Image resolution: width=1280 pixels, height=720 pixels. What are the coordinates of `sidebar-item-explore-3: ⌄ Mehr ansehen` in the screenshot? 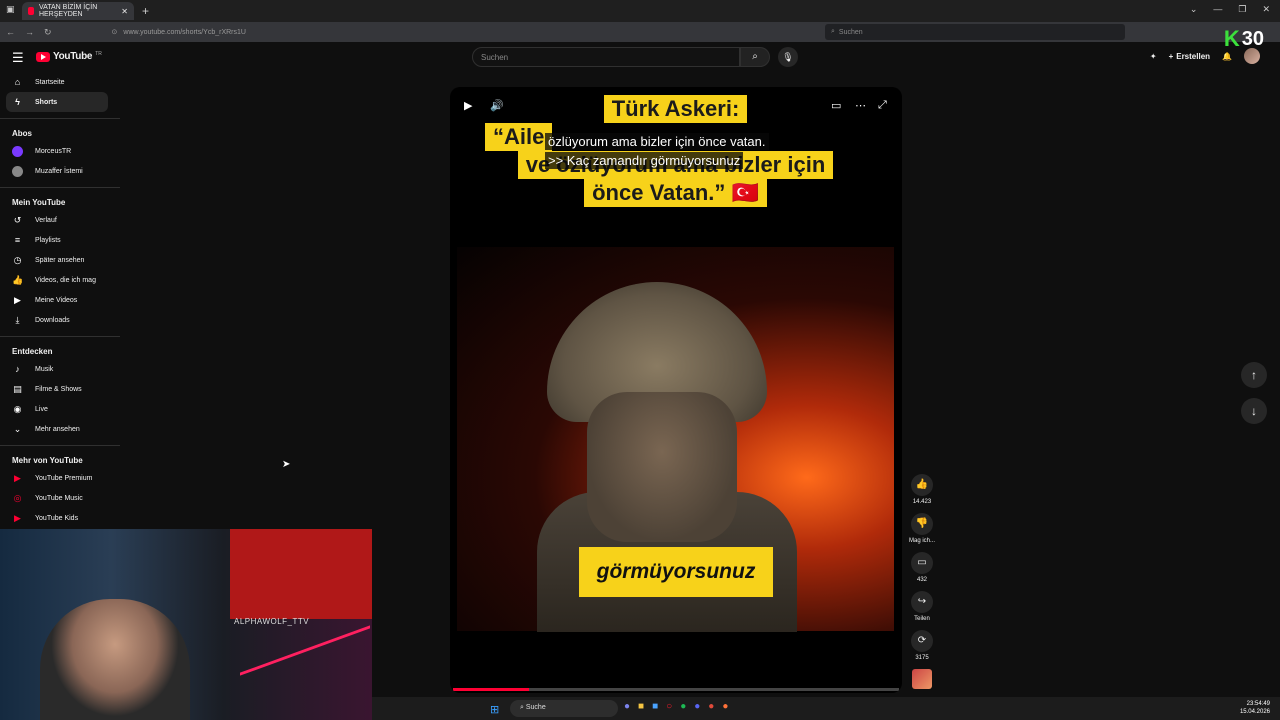 It's located at (61, 429).